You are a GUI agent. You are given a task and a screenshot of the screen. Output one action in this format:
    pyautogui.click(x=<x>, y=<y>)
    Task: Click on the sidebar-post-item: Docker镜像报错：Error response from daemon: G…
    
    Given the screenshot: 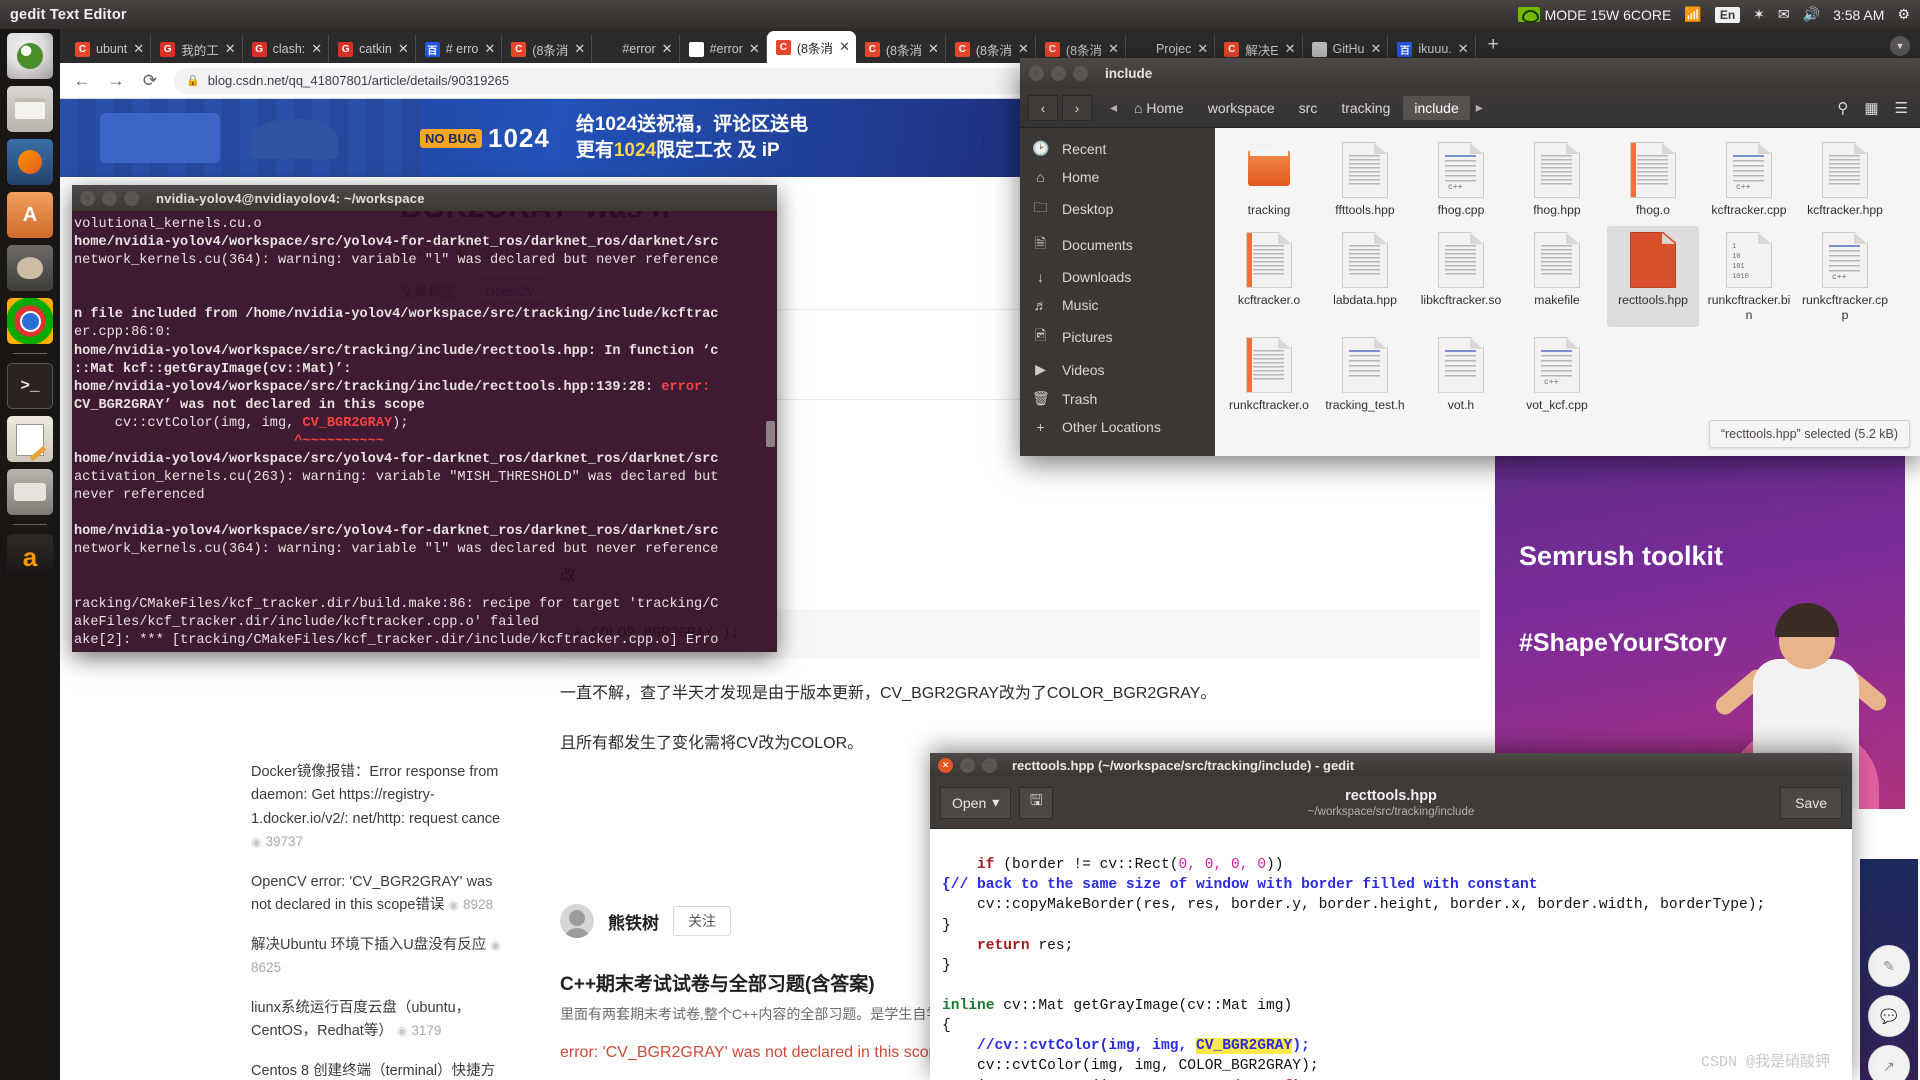 What is the action you would take?
    pyautogui.click(x=380, y=808)
    